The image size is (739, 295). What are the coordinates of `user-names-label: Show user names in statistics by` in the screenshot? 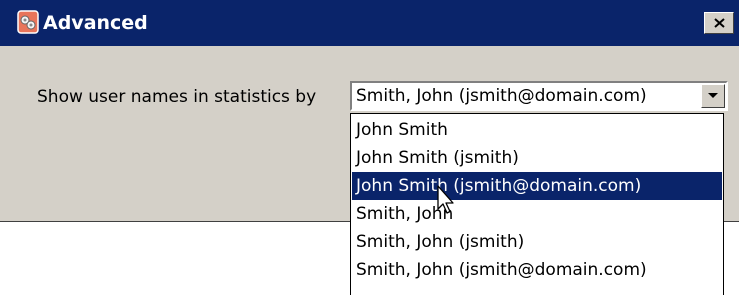 It's located at (177, 97).